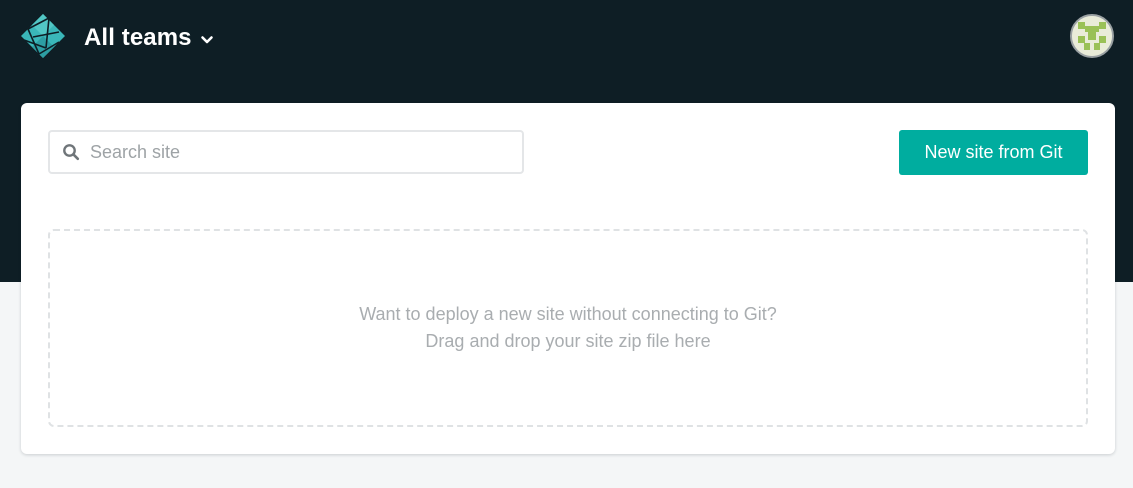 Image resolution: width=1133 pixels, height=488 pixels. I want to click on chevron-down-icon, so click(207, 40).